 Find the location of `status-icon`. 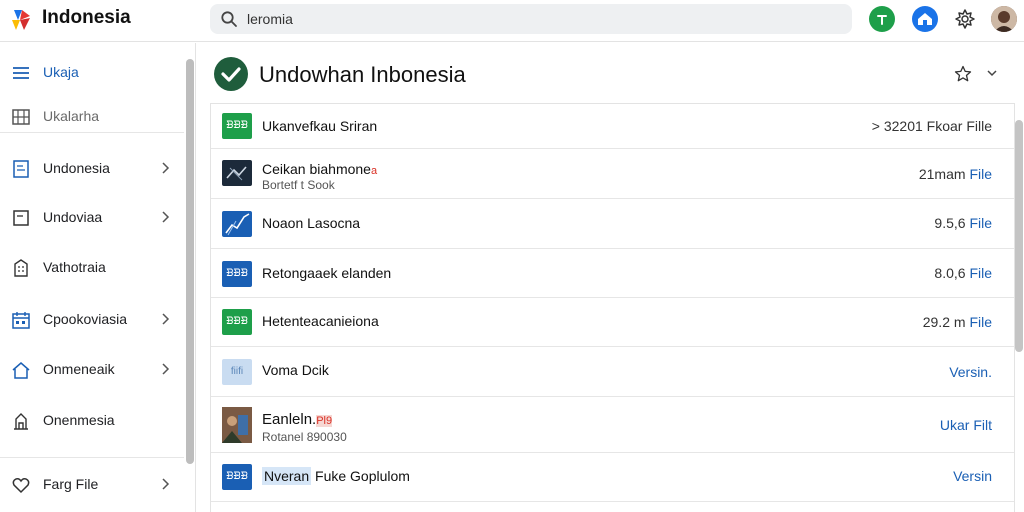

status-icon is located at coordinates (882, 20).